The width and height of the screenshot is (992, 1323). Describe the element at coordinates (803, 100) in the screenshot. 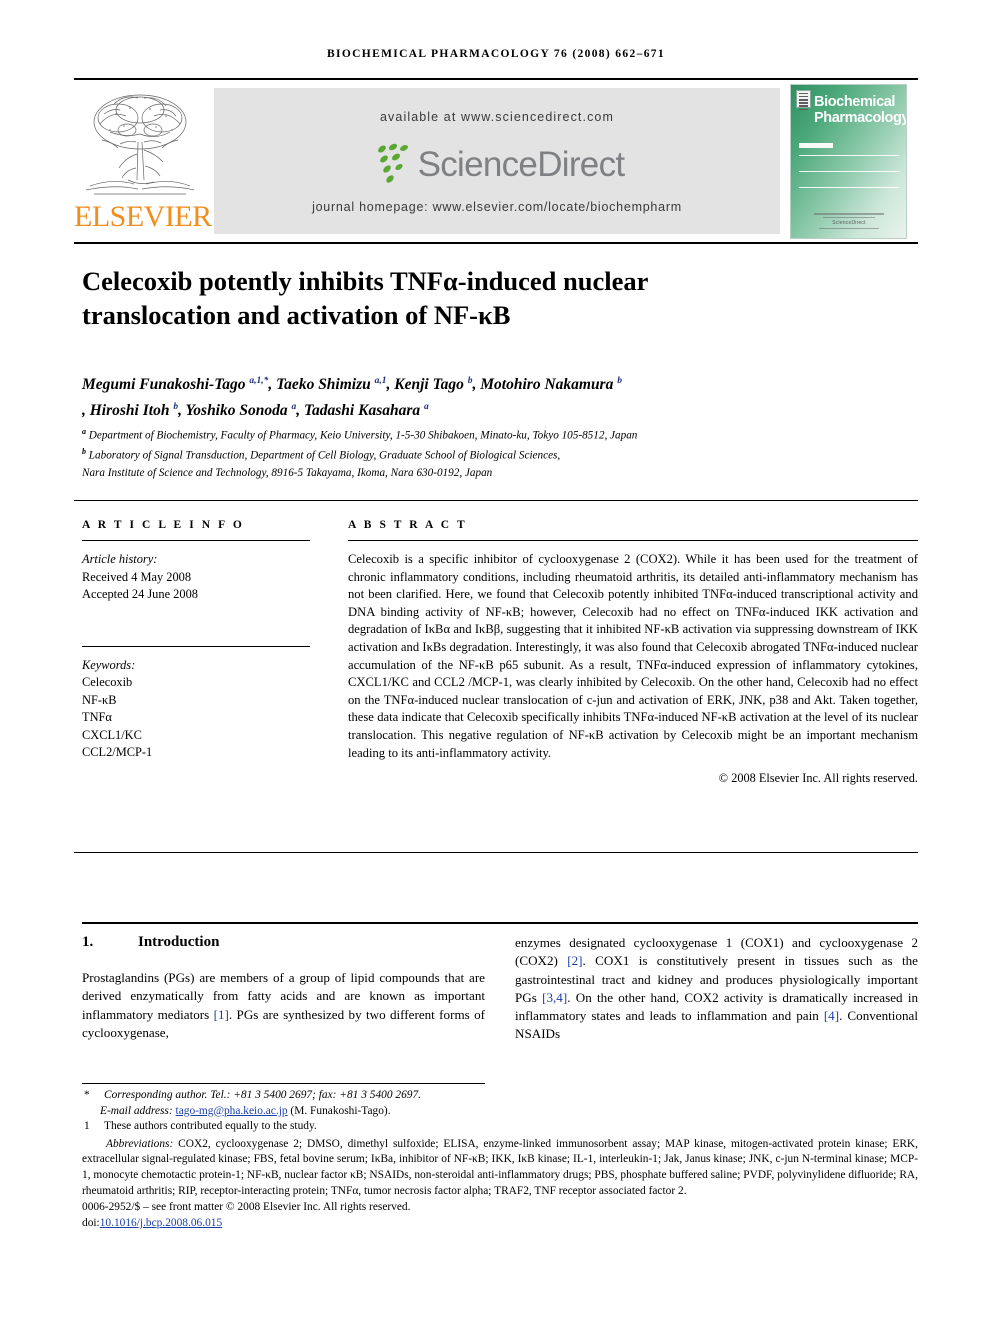

I see `elsevier-badge-icon` at that location.